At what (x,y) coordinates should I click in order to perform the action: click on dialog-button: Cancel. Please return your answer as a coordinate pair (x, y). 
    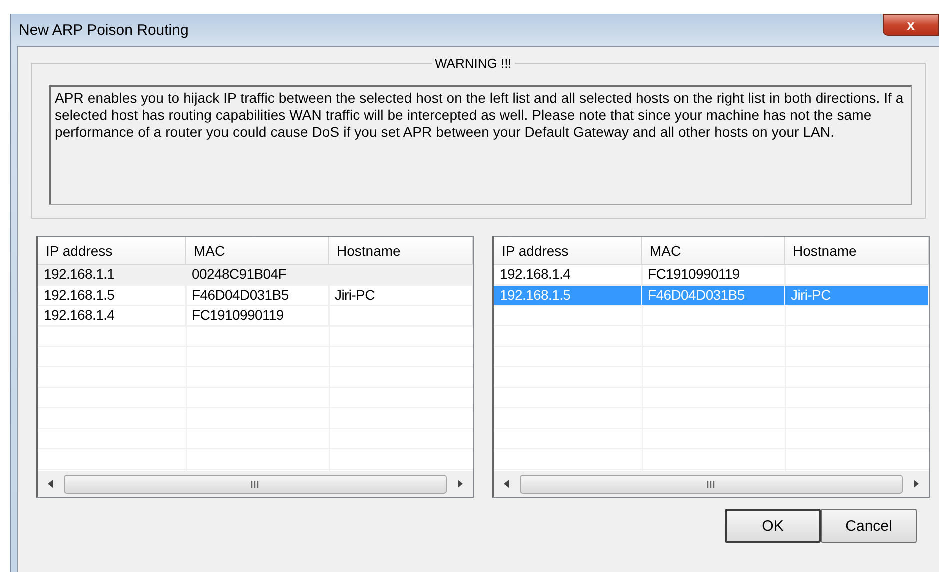
    Looking at the image, I should click on (869, 526).